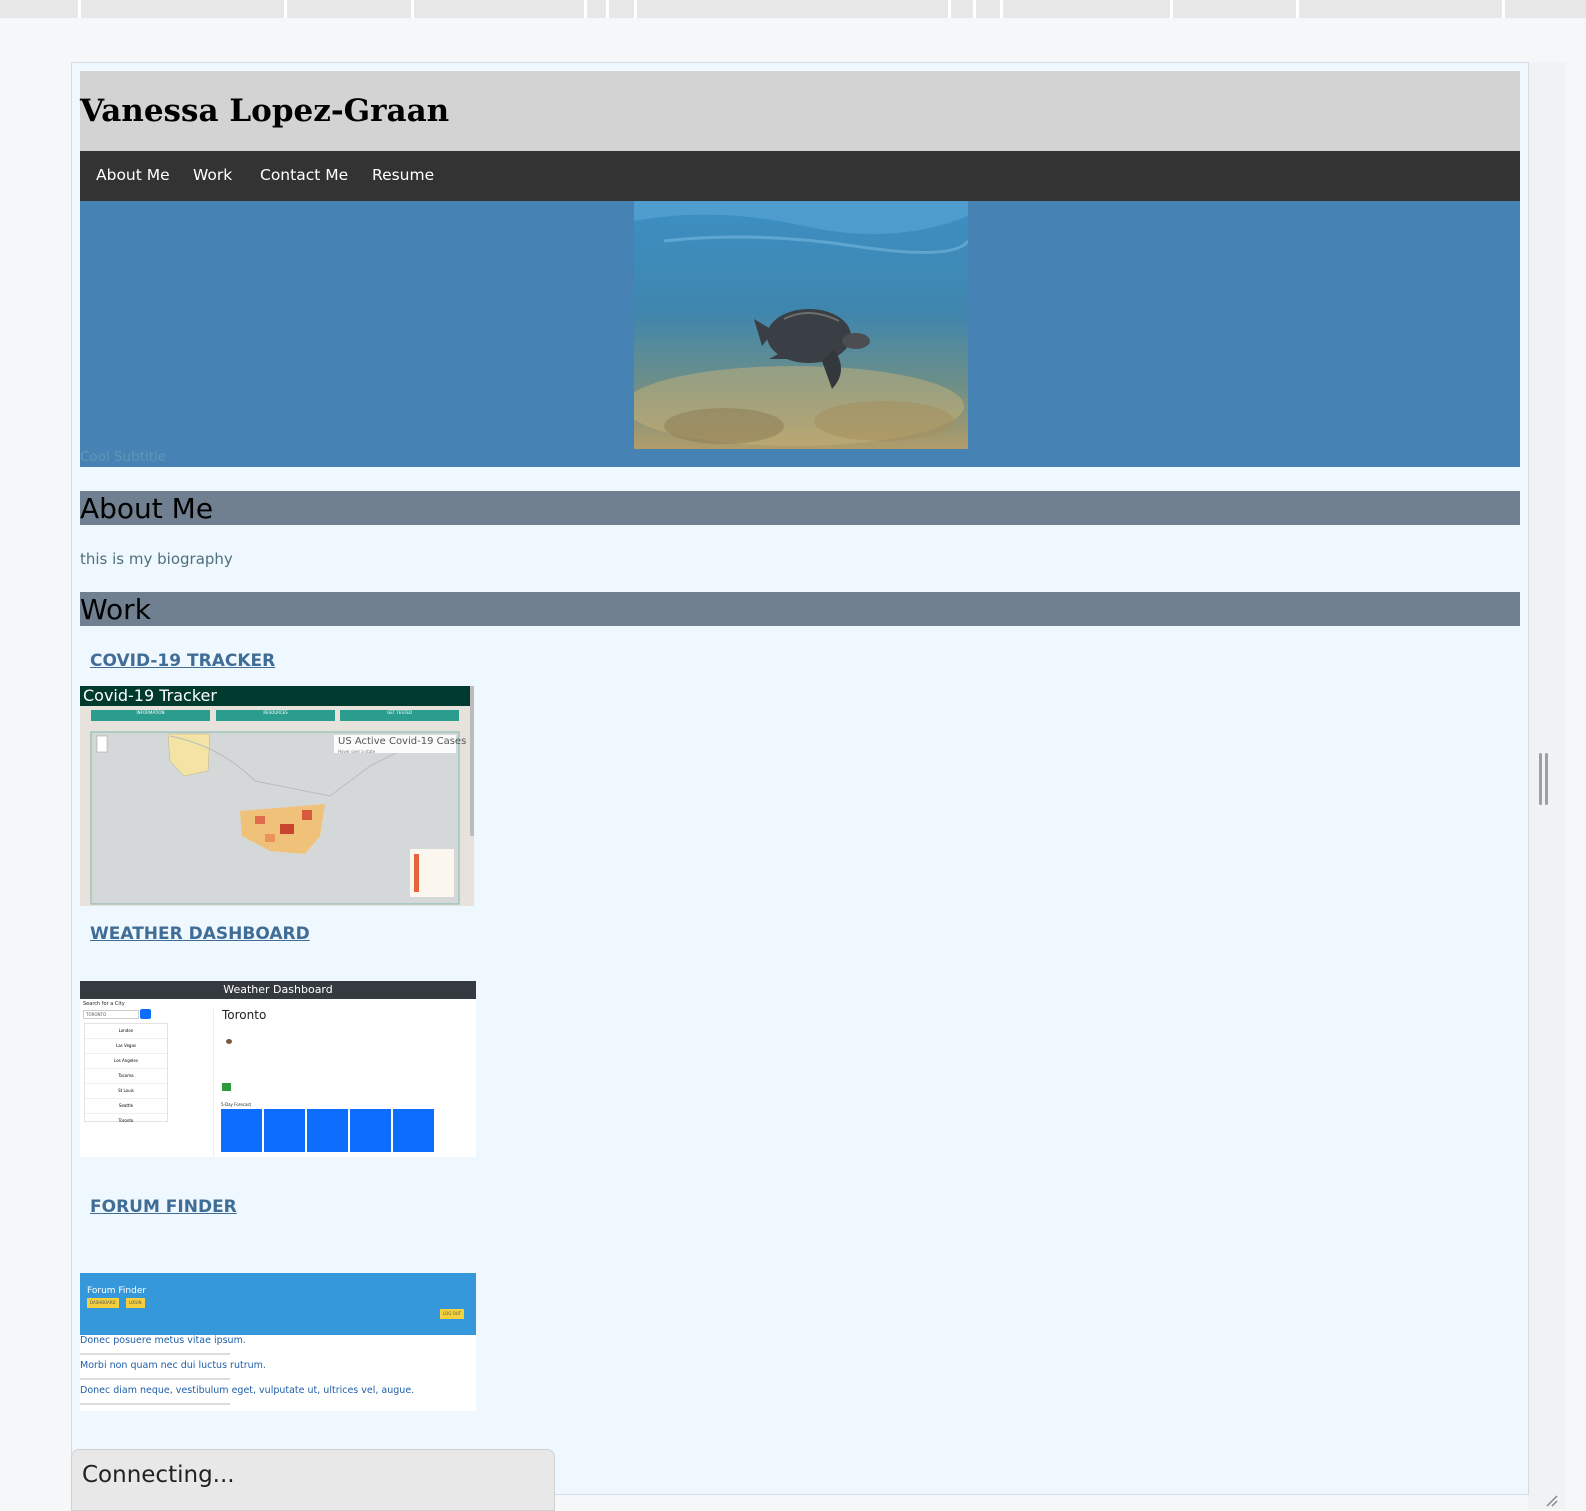  I want to click on nav-about-me: About Me, so click(133, 175).